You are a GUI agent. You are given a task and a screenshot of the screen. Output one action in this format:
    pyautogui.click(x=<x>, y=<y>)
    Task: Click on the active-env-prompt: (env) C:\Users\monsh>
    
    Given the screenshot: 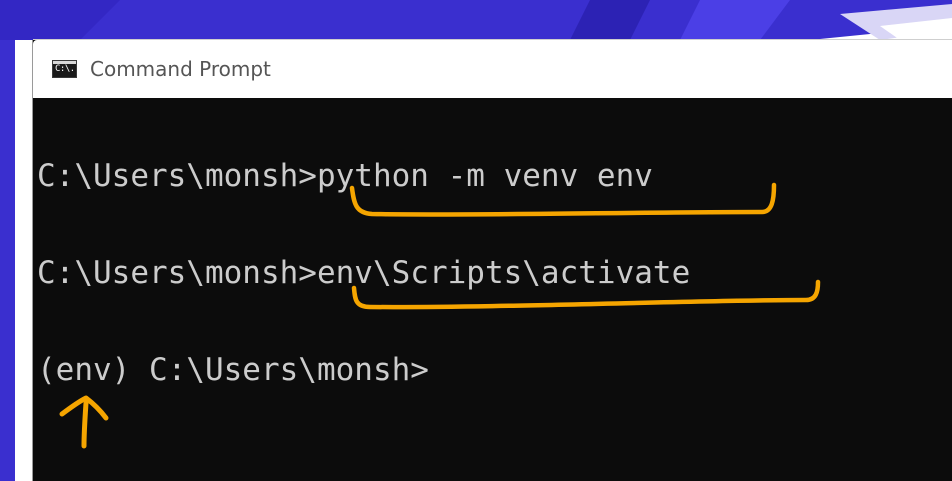 What is the action you would take?
    pyautogui.click(x=233, y=370)
    